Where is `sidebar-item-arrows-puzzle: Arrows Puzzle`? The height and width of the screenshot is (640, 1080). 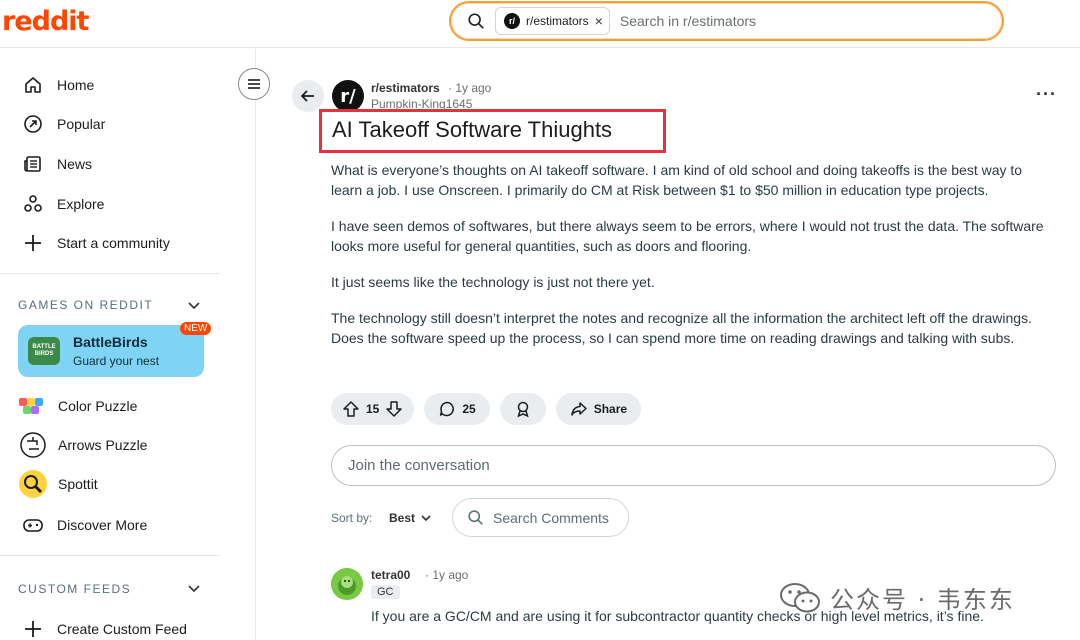 sidebar-item-arrows-puzzle: Arrows Puzzle is located at coordinates (82, 445).